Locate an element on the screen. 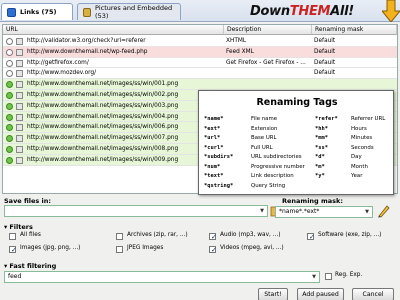  renaming-tag: *name* is located at coordinates (214, 119).